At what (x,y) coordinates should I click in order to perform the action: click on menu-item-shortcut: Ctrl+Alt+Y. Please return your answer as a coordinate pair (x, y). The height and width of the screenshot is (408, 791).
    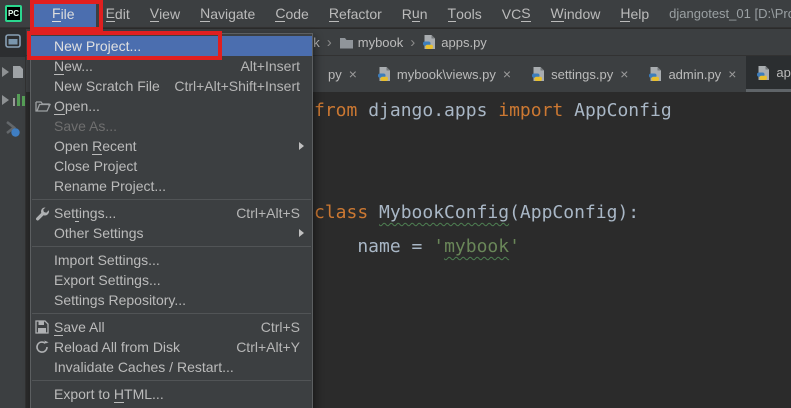
    Looking at the image, I should click on (268, 347).